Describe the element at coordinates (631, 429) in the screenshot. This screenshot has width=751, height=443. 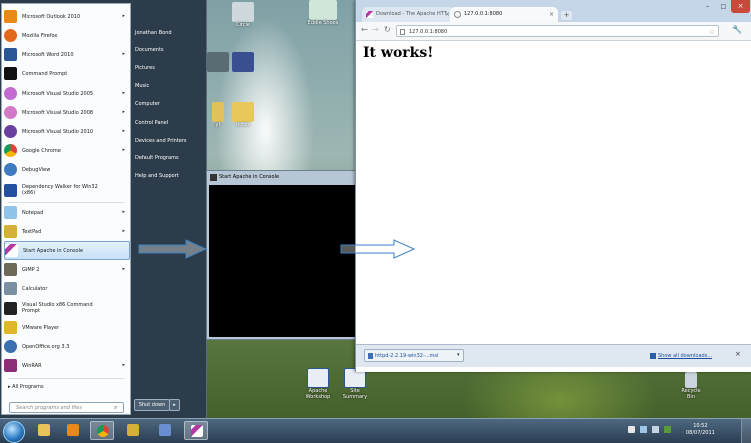
I see `tray-flag-icon` at that location.